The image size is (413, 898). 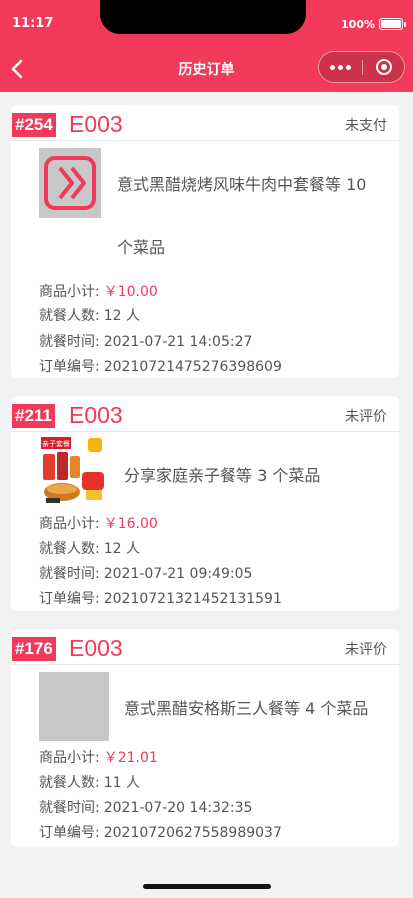 I want to click on subtotal-row: 商品小计: ￥10.00, so click(x=98, y=291).